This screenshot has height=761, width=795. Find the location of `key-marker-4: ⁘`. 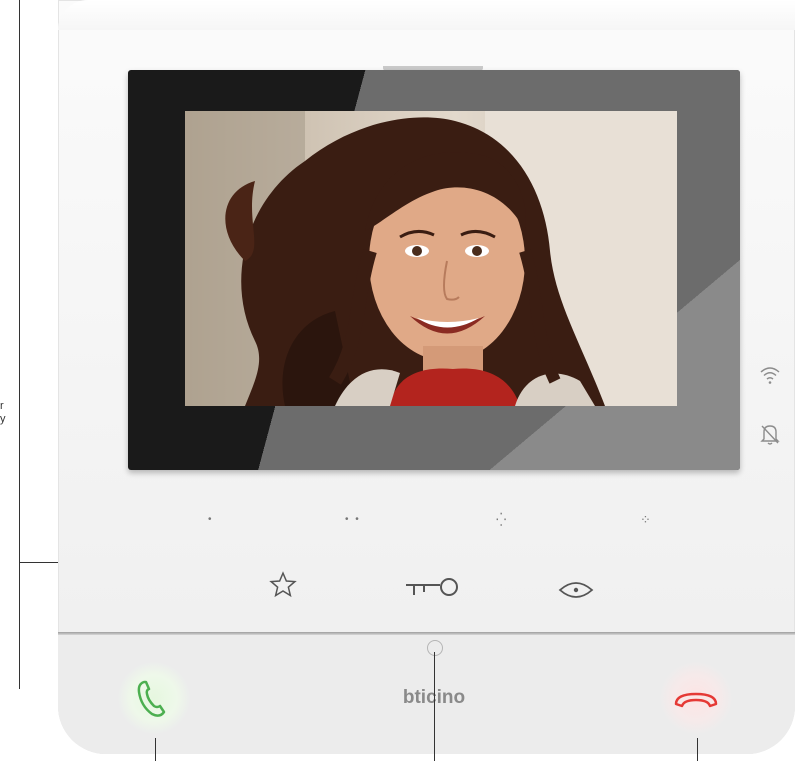

key-marker-4: ⁘ is located at coordinates (646, 519).